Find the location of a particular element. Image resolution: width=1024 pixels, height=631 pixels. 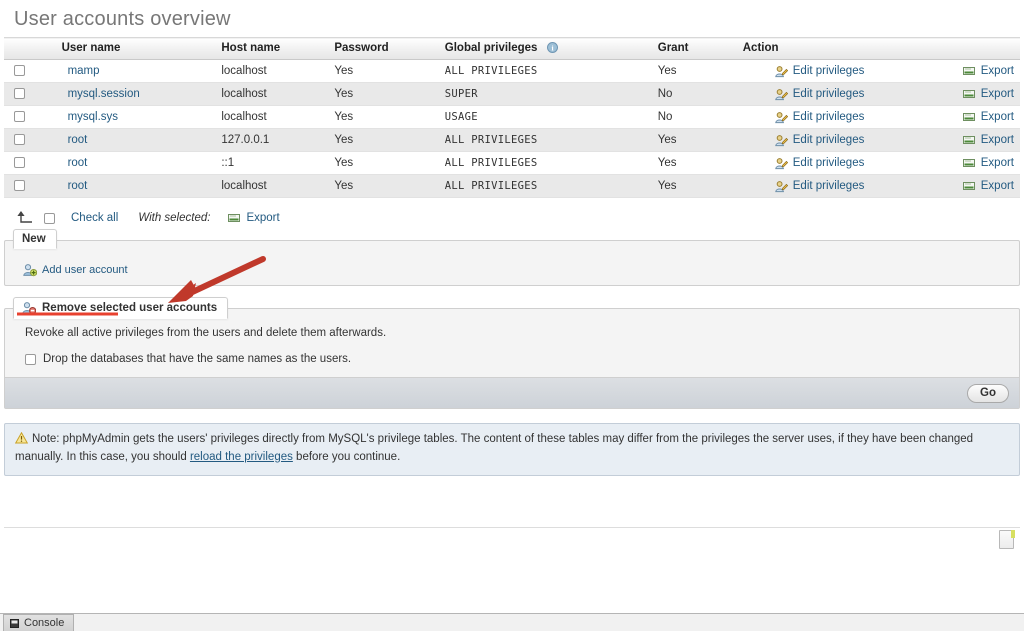

svg-text: i is located at coordinates (552, 48).